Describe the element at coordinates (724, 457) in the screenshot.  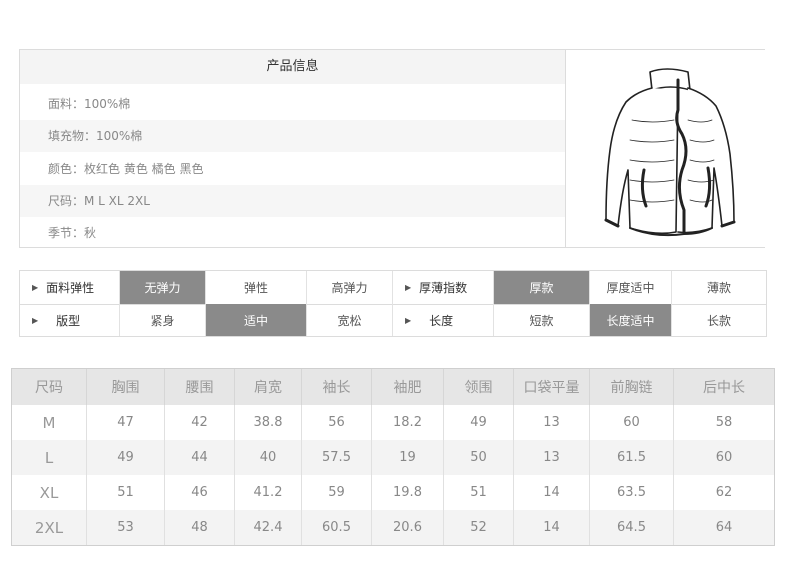
I see `cell-back-length: 60` at that location.